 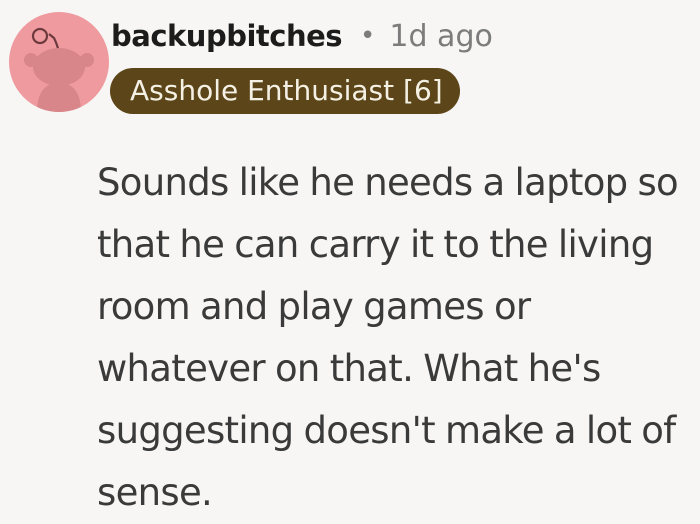 What do you see at coordinates (440, 36) in the screenshot?
I see `timestamp: 1d ago` at bounding box center [440, 36].